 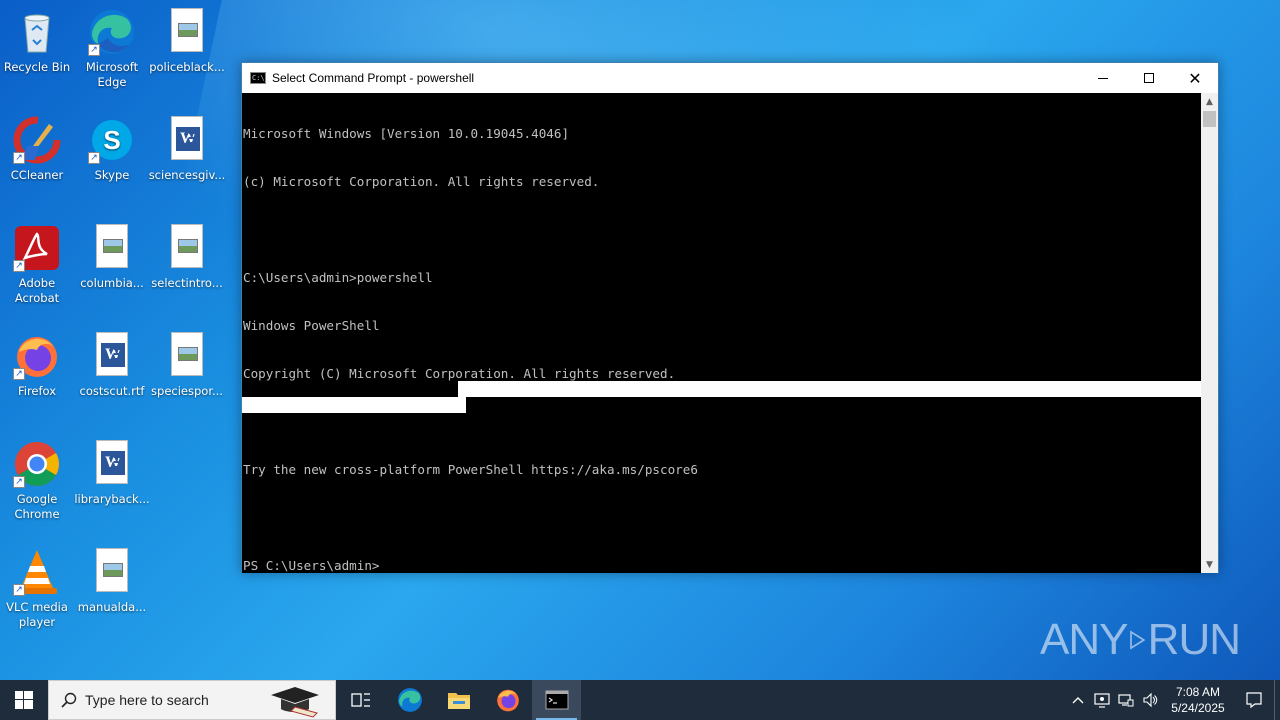 I want to click on search-placeholder: Type here to search, so click(x=147, y=700).